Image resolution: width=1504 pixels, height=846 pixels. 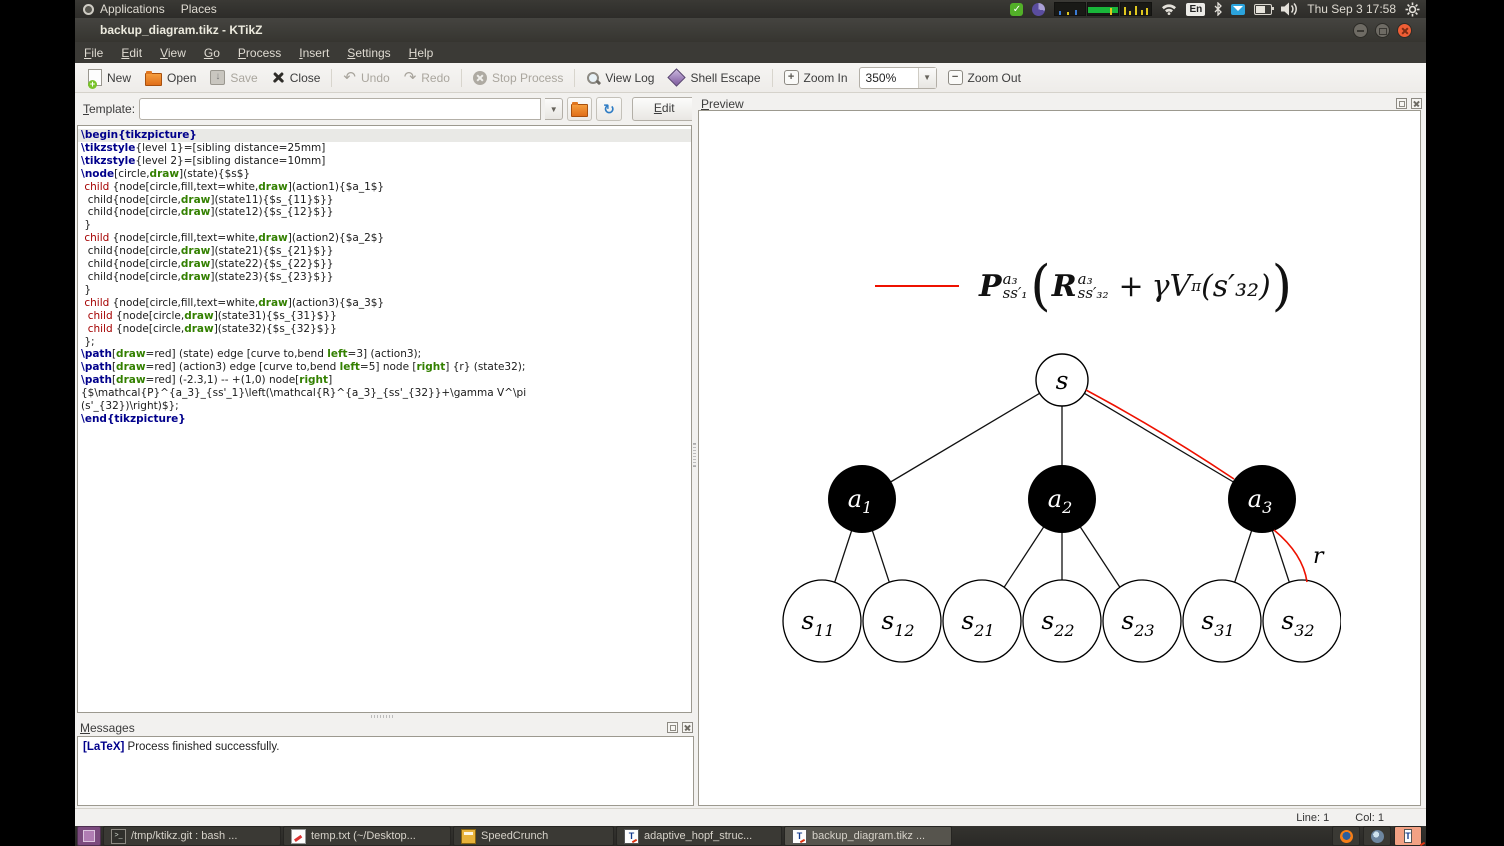 What do you see at coordinates (170, 78) in the screenshot?
I see `open-button: Open` at bounding box center [170, 78].